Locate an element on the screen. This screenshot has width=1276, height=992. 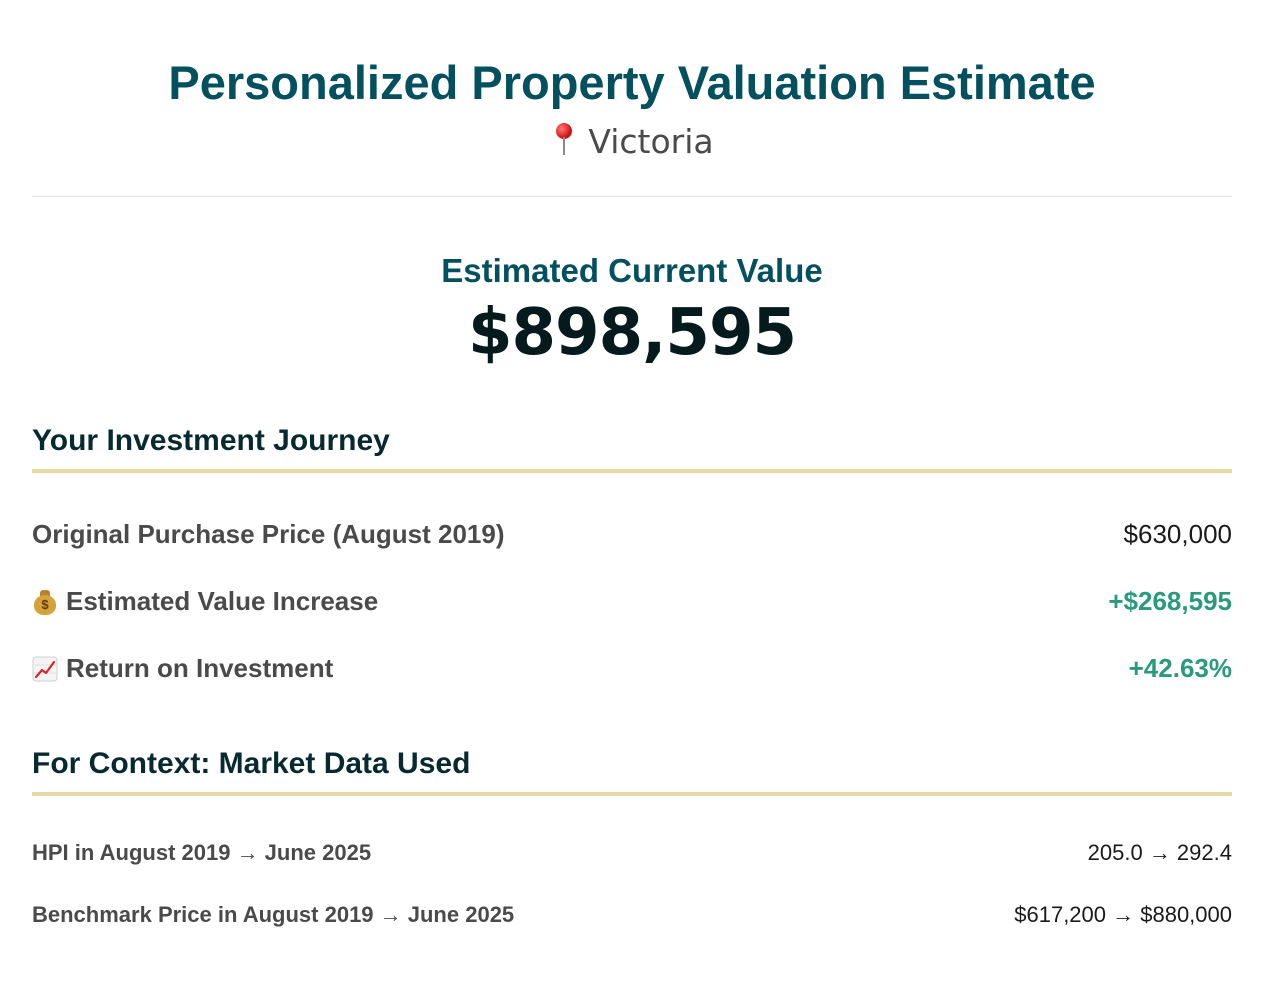
hpi-label: HPI in August 2019 → June 2025 is located at coordinates (202, 852).